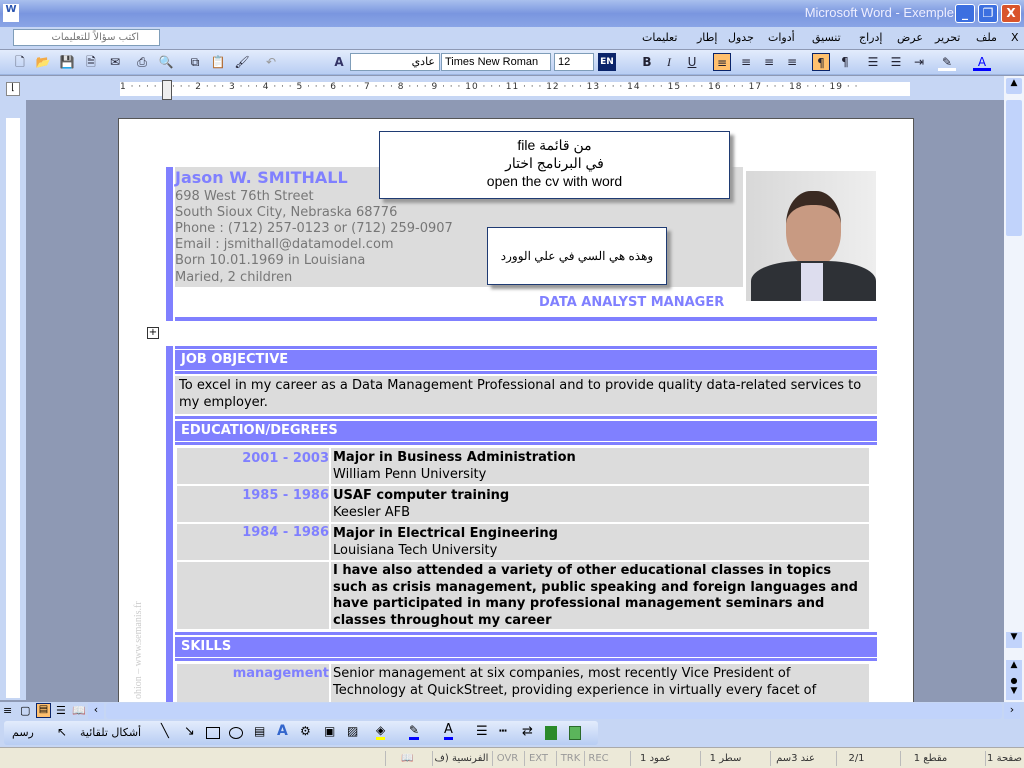 Image resolution: width=1024 pixels, height=768 pixels. What do you see at coordinates (448, 731) in the screenshot?
I see `font-color-draw-icon: A` at bounding box center [448, 731].